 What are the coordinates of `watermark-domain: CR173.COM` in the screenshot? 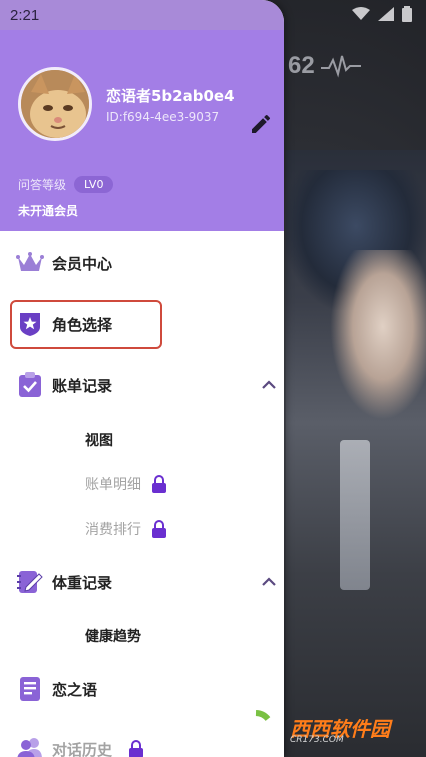 It's located at (317, 740).